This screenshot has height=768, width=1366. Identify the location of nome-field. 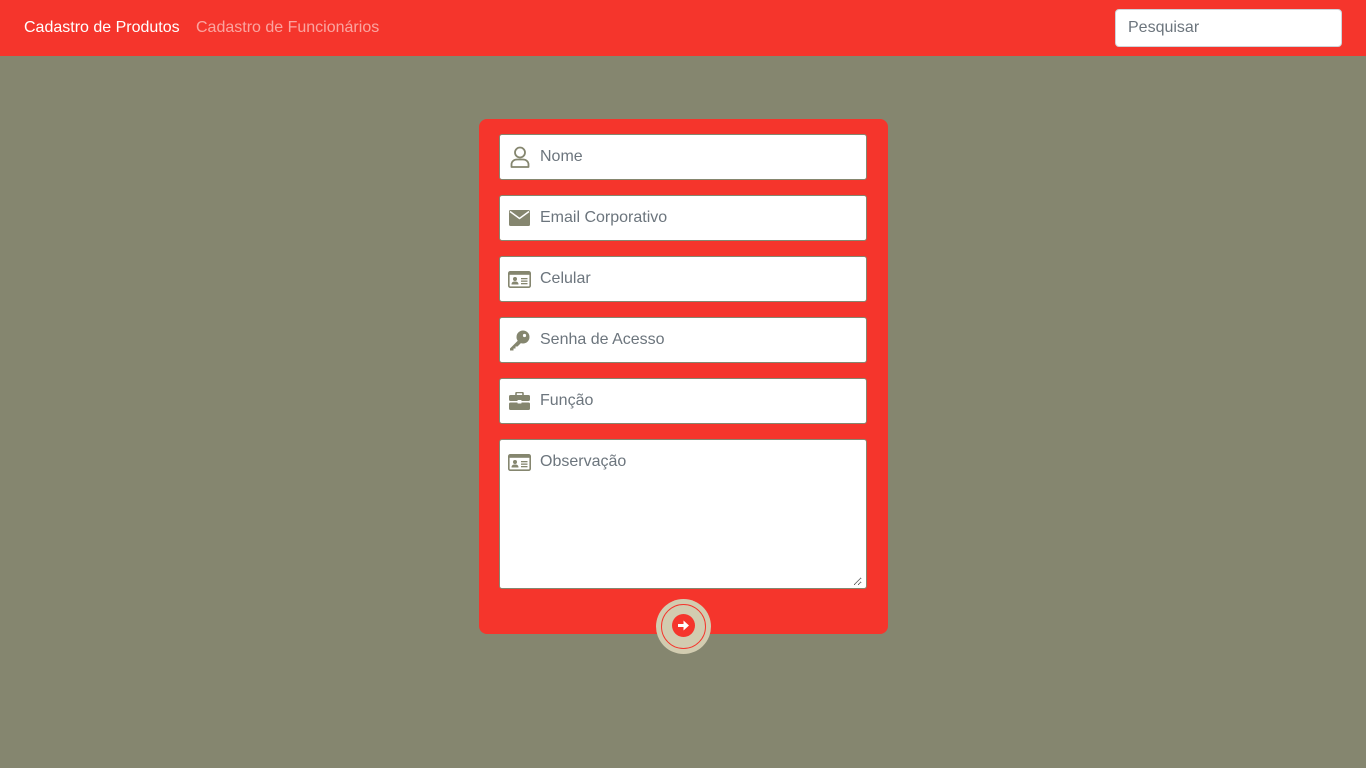
(683, 157).